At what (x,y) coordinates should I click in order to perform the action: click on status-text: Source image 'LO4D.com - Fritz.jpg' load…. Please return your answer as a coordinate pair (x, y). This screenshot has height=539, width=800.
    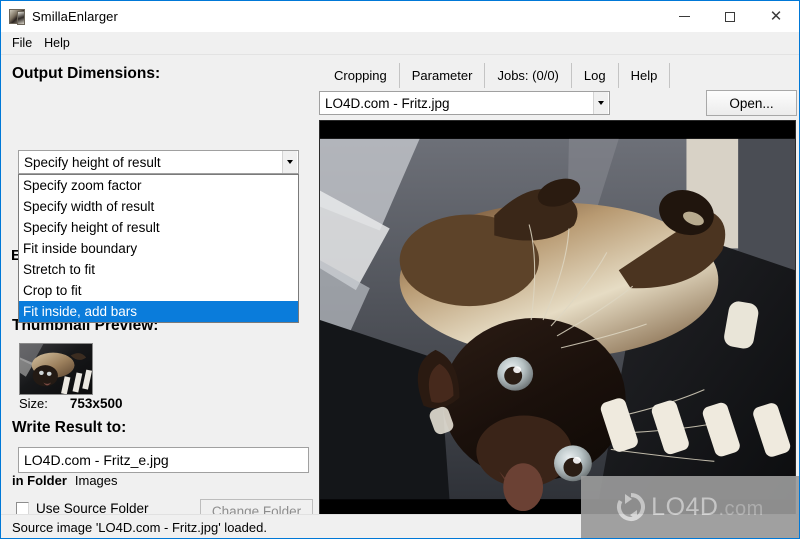
    Looking at the image, I should click on (139, 527).